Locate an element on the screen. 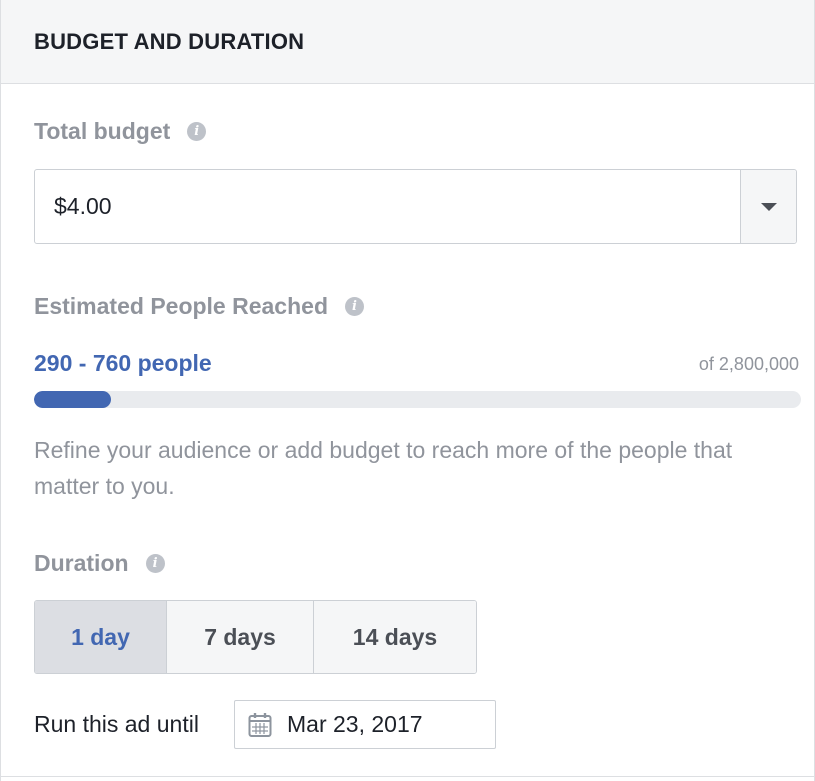 The height and width of the screenshot is (781, 815). run-until-label: Run this ad until is located at coordinates (116, 724).